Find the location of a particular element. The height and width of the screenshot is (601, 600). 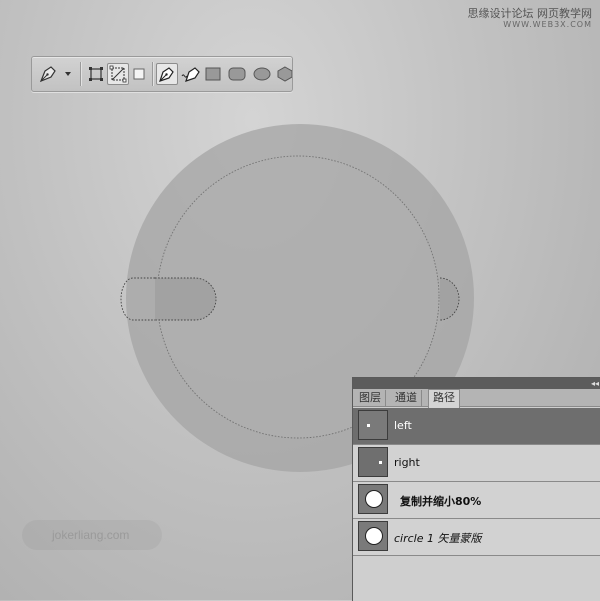

tab-paths: 路径 is located at coordinates (444, 398).